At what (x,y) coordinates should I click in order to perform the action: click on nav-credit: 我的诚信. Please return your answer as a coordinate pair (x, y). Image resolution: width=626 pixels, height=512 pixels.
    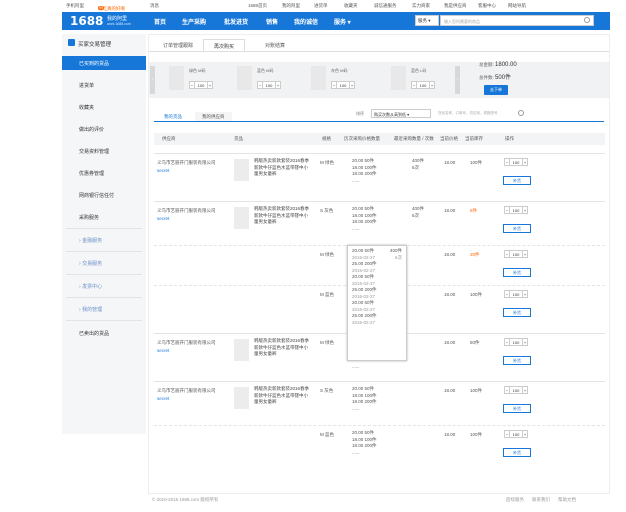
    Looking at the image, I should click on (306, 21).